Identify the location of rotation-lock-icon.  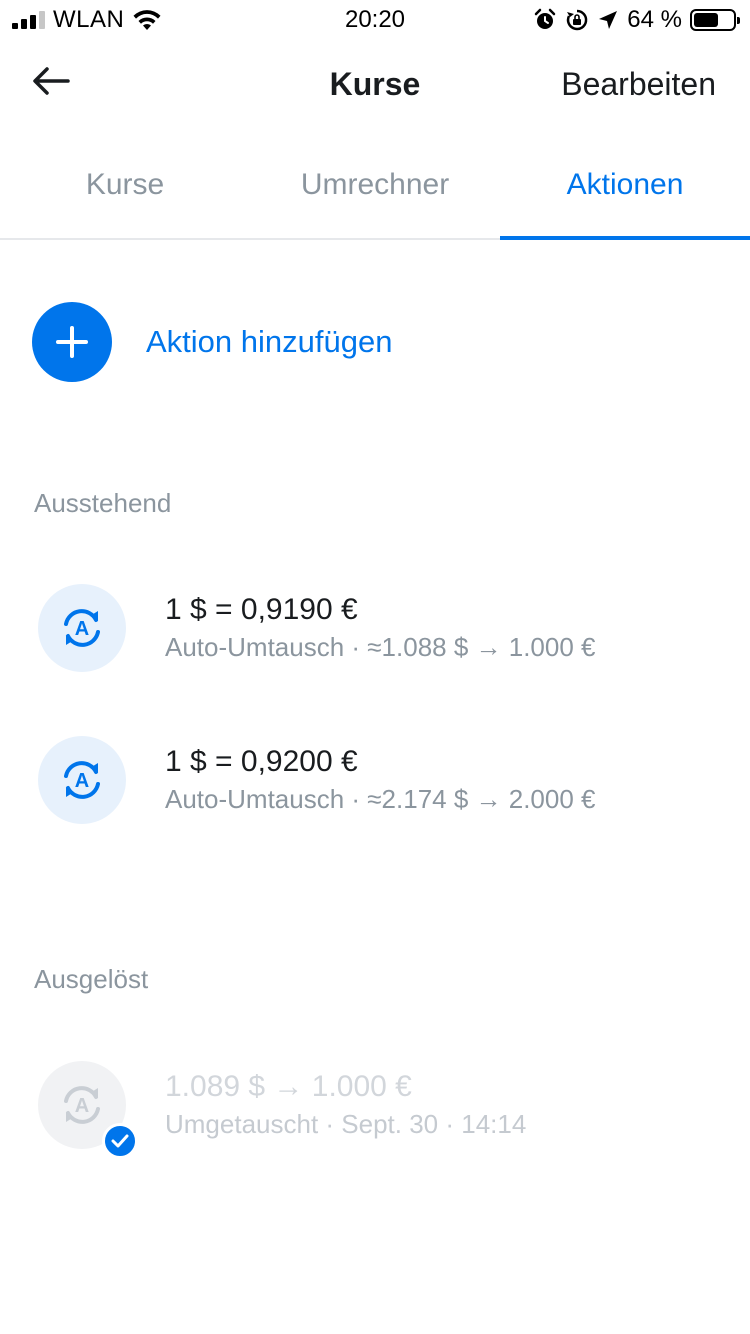
(577, 20).